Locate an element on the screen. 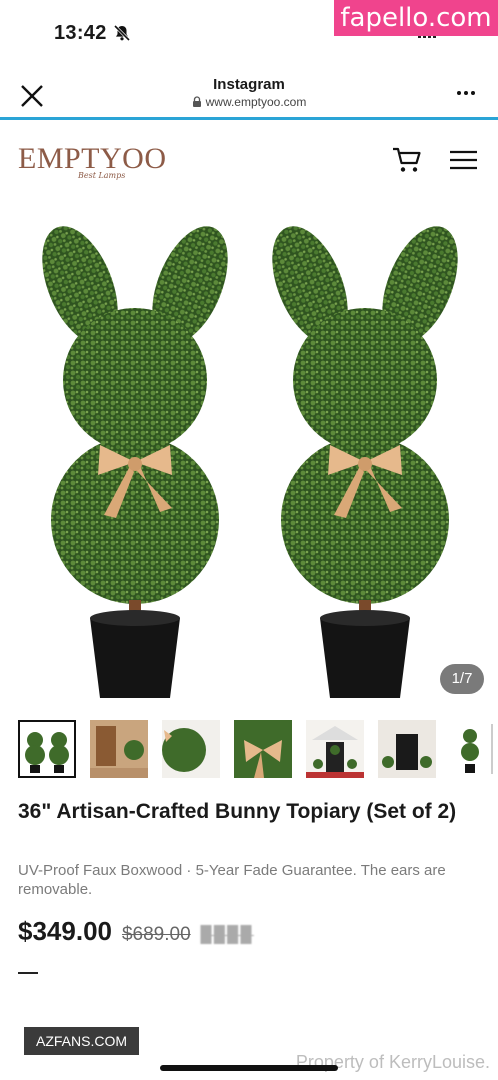 This screenshot has height=1080, width=498. lock-icon is located at coordinates (196, 101).